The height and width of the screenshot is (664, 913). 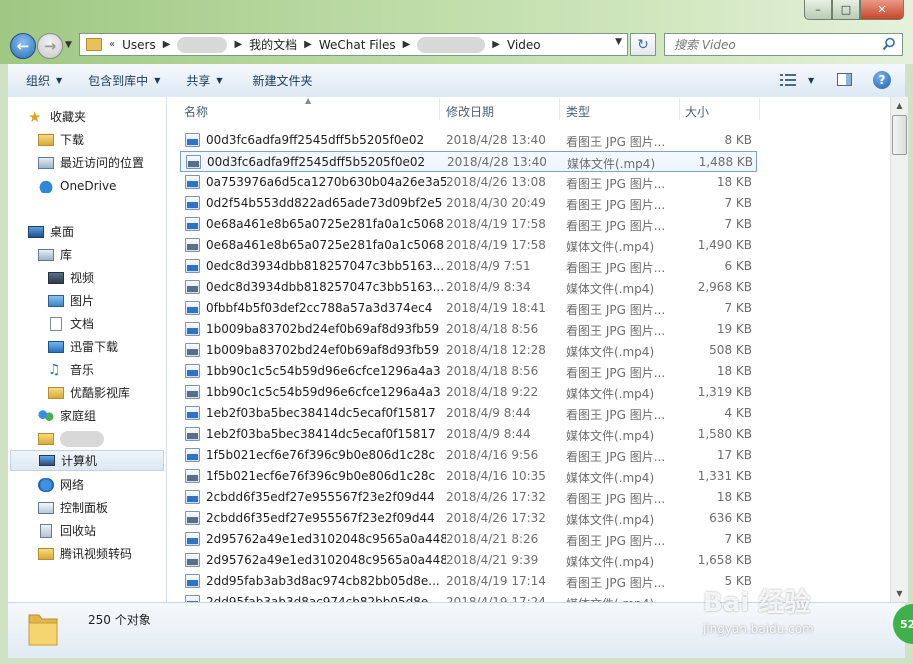 I want to click on nav-tencent-video-transcode: 腾讯视频转码, so click(x=85, y=553).